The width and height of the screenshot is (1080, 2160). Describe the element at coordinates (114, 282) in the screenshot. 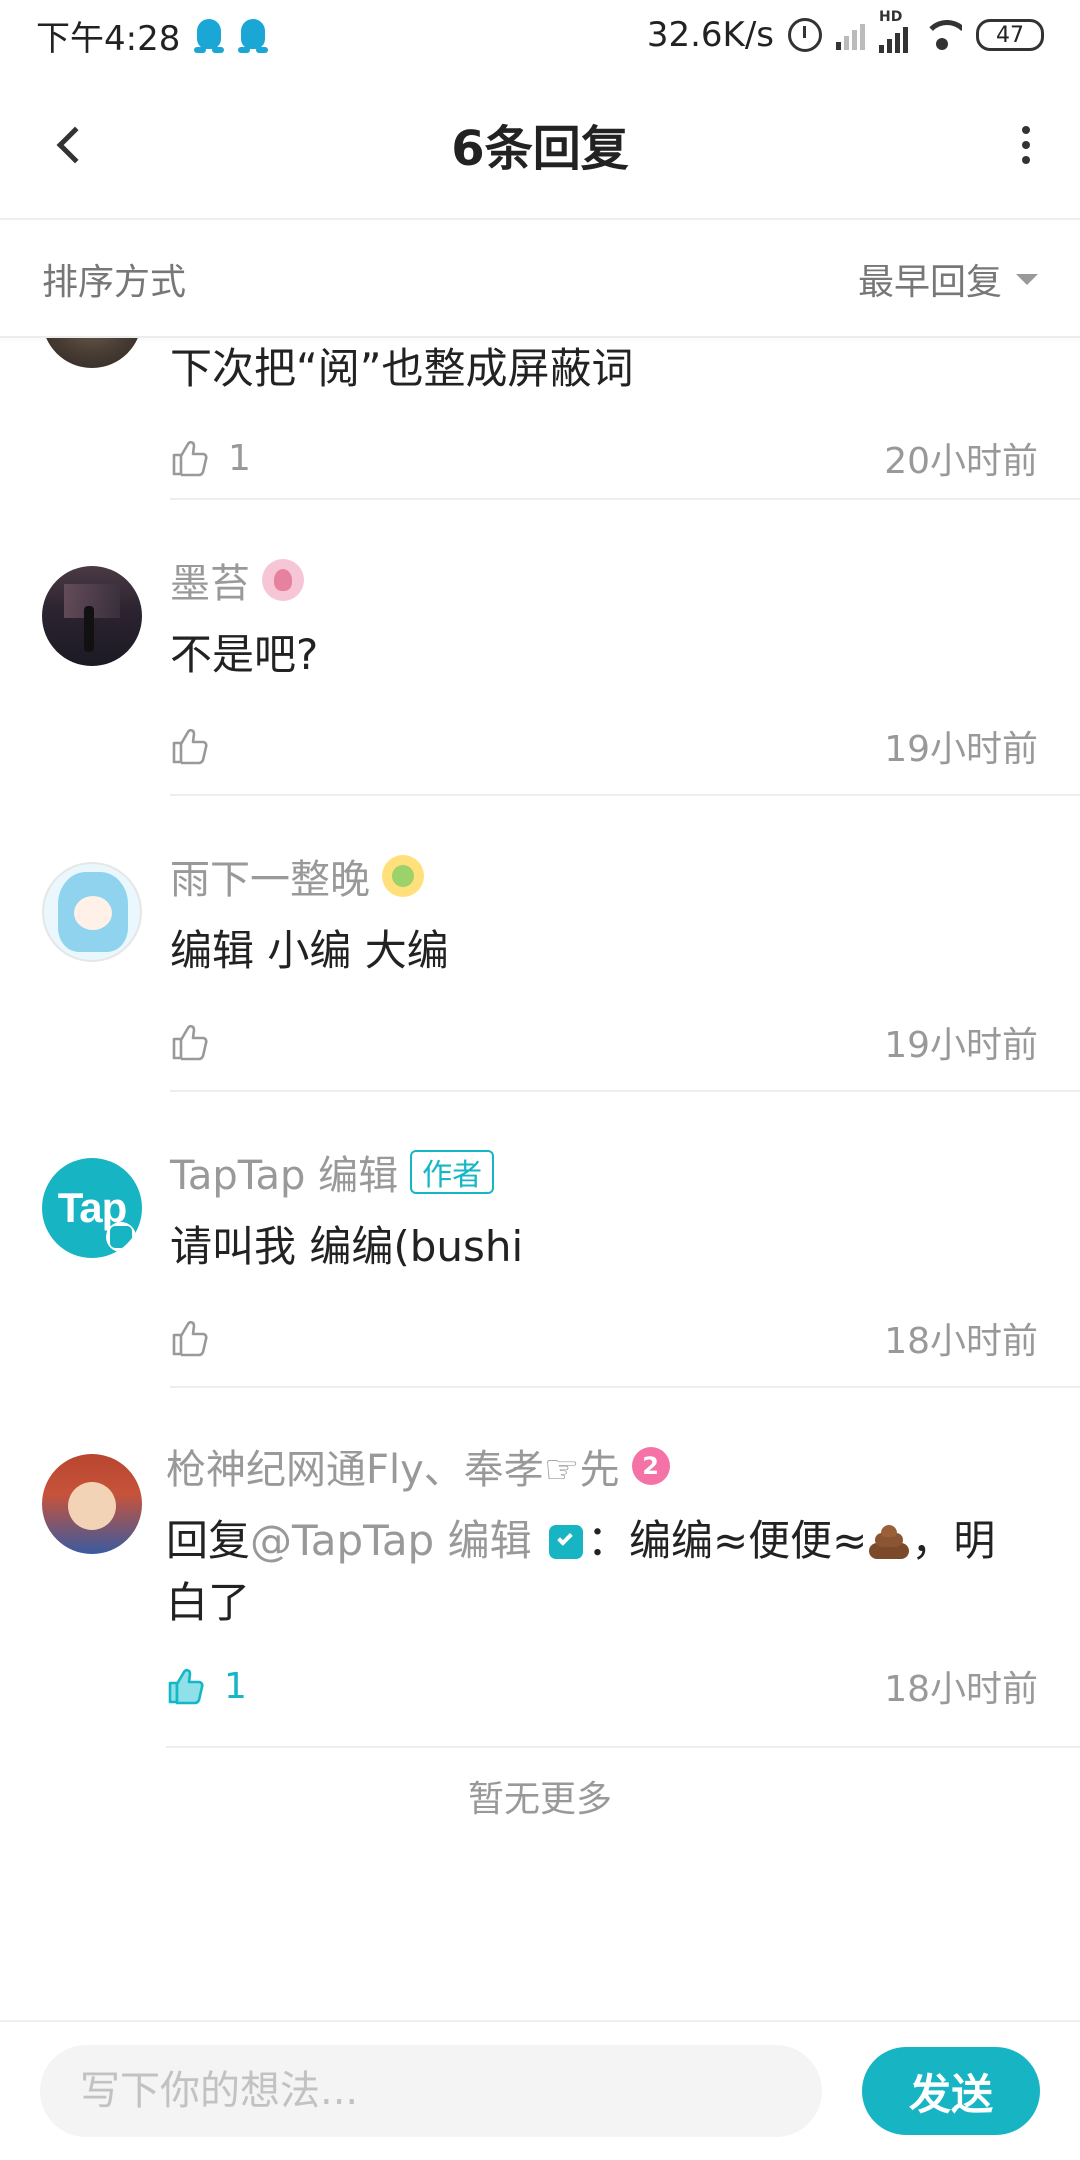

I see `sort-label: 排序方式` at that location.